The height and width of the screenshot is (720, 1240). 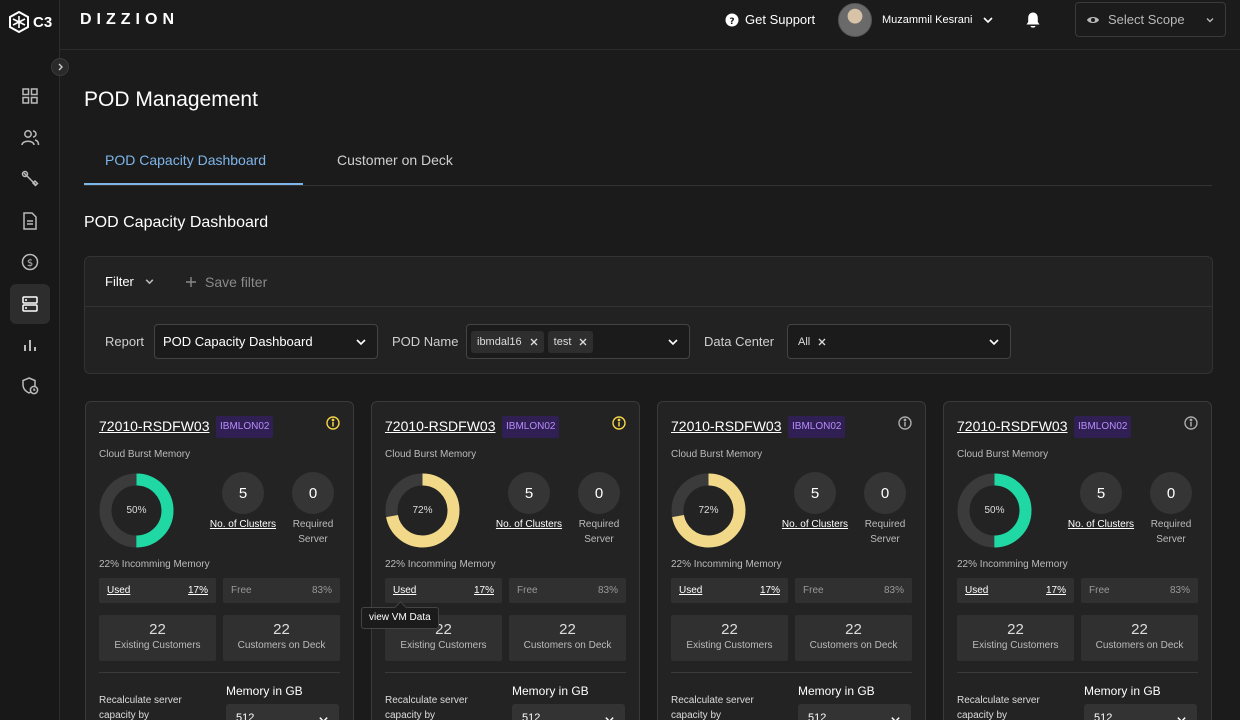 I want to click on pod-name-select: ibmdal16 test, so click(x=578, y=341).